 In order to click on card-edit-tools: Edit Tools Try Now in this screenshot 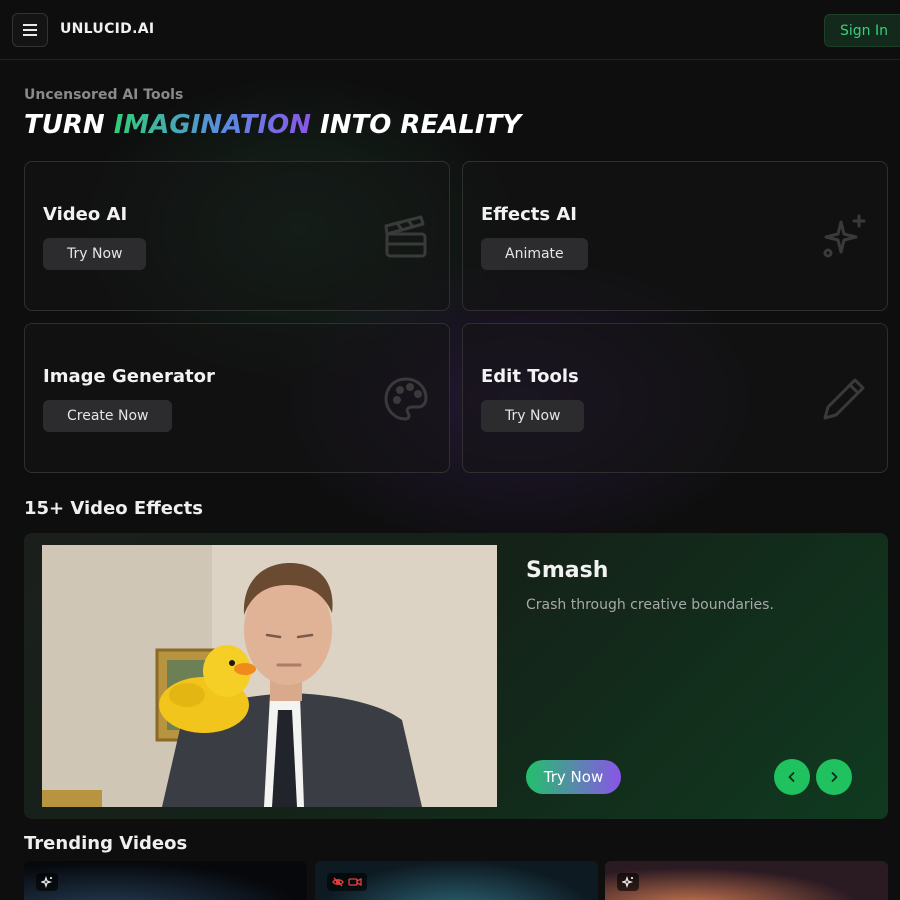, I will do `click(675, 398)`.